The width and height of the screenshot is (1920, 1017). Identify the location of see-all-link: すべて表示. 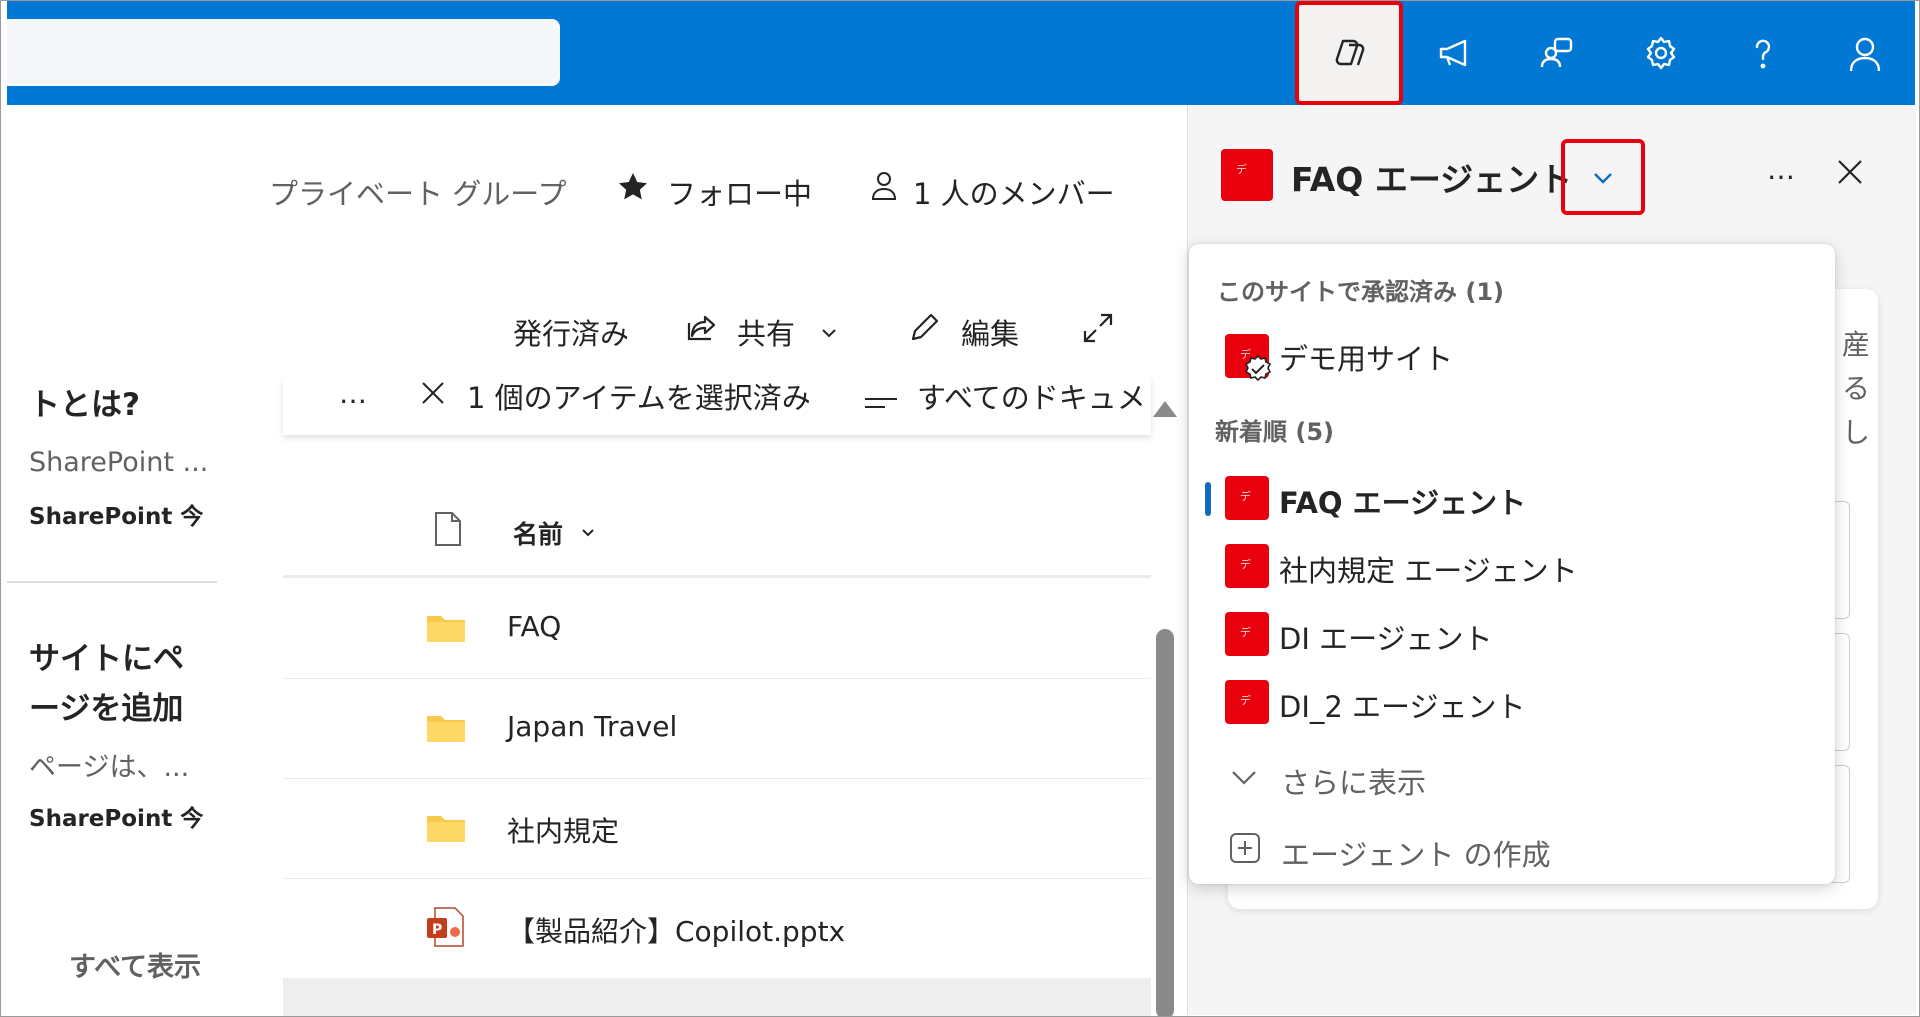
(135, 964).